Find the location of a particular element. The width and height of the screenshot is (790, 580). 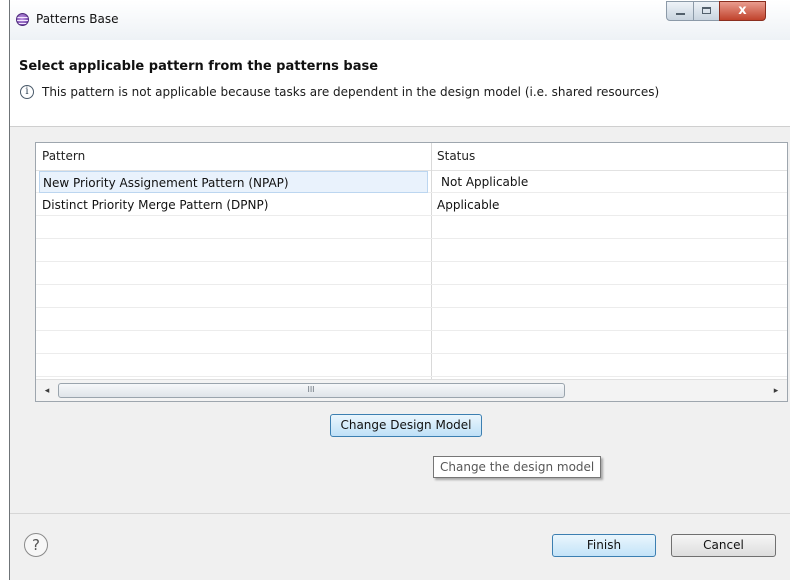

minimize-button is located at coordinates (680, 11).